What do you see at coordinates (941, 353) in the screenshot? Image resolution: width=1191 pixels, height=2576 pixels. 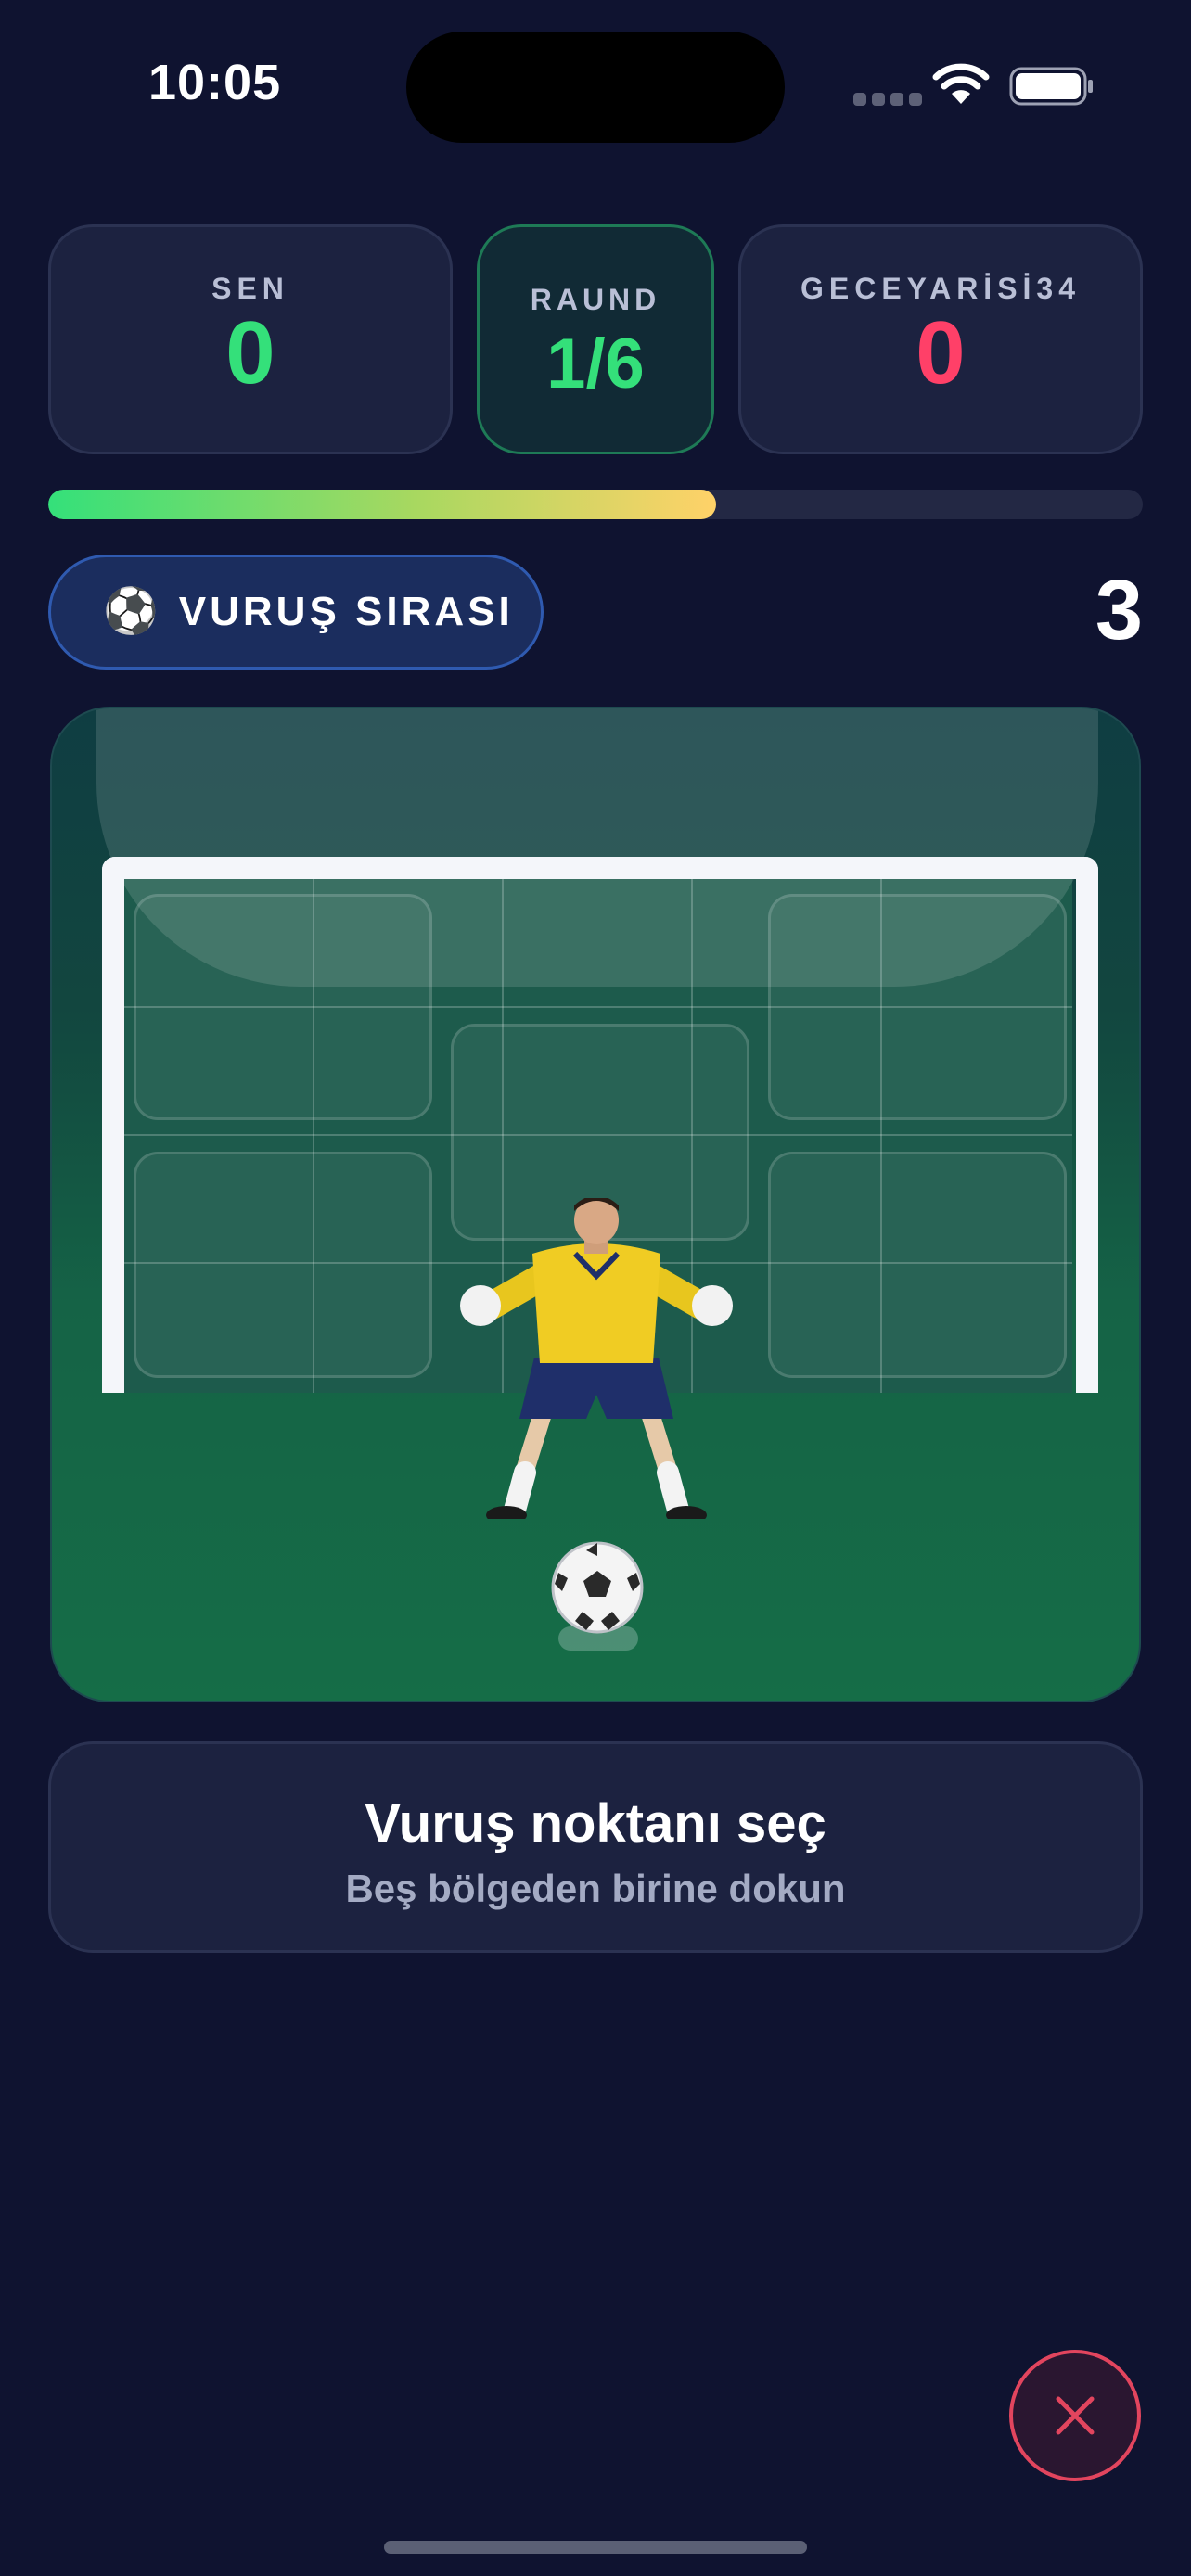 I see `opponent-score: 0` at bounding box center [941, 353].